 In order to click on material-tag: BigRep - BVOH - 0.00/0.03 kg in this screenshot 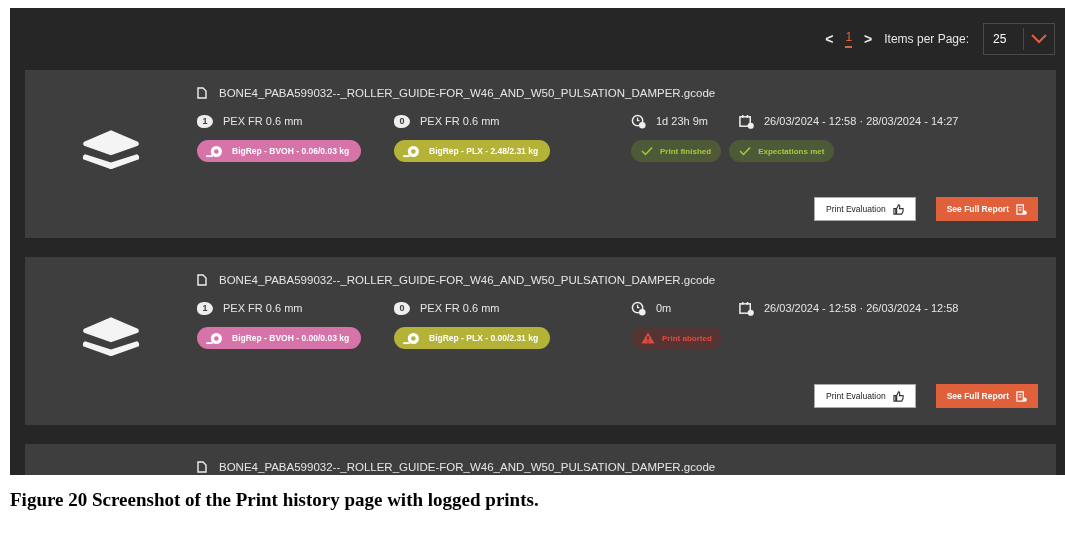, I will do `click(279, 338)`.